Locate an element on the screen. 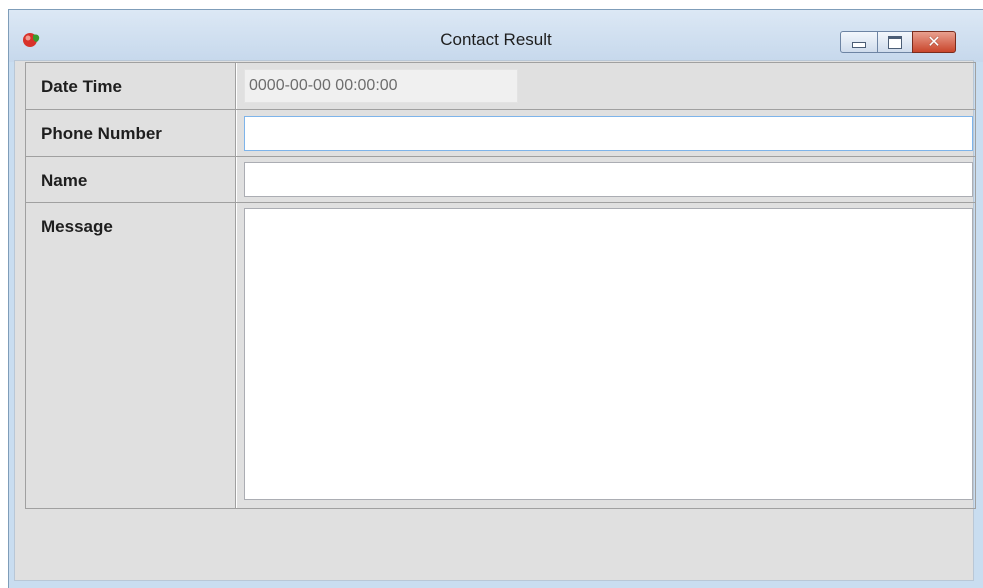 The width and height of the screenshot is (983, 588). minimize-button is located at coordinates (859, 42).